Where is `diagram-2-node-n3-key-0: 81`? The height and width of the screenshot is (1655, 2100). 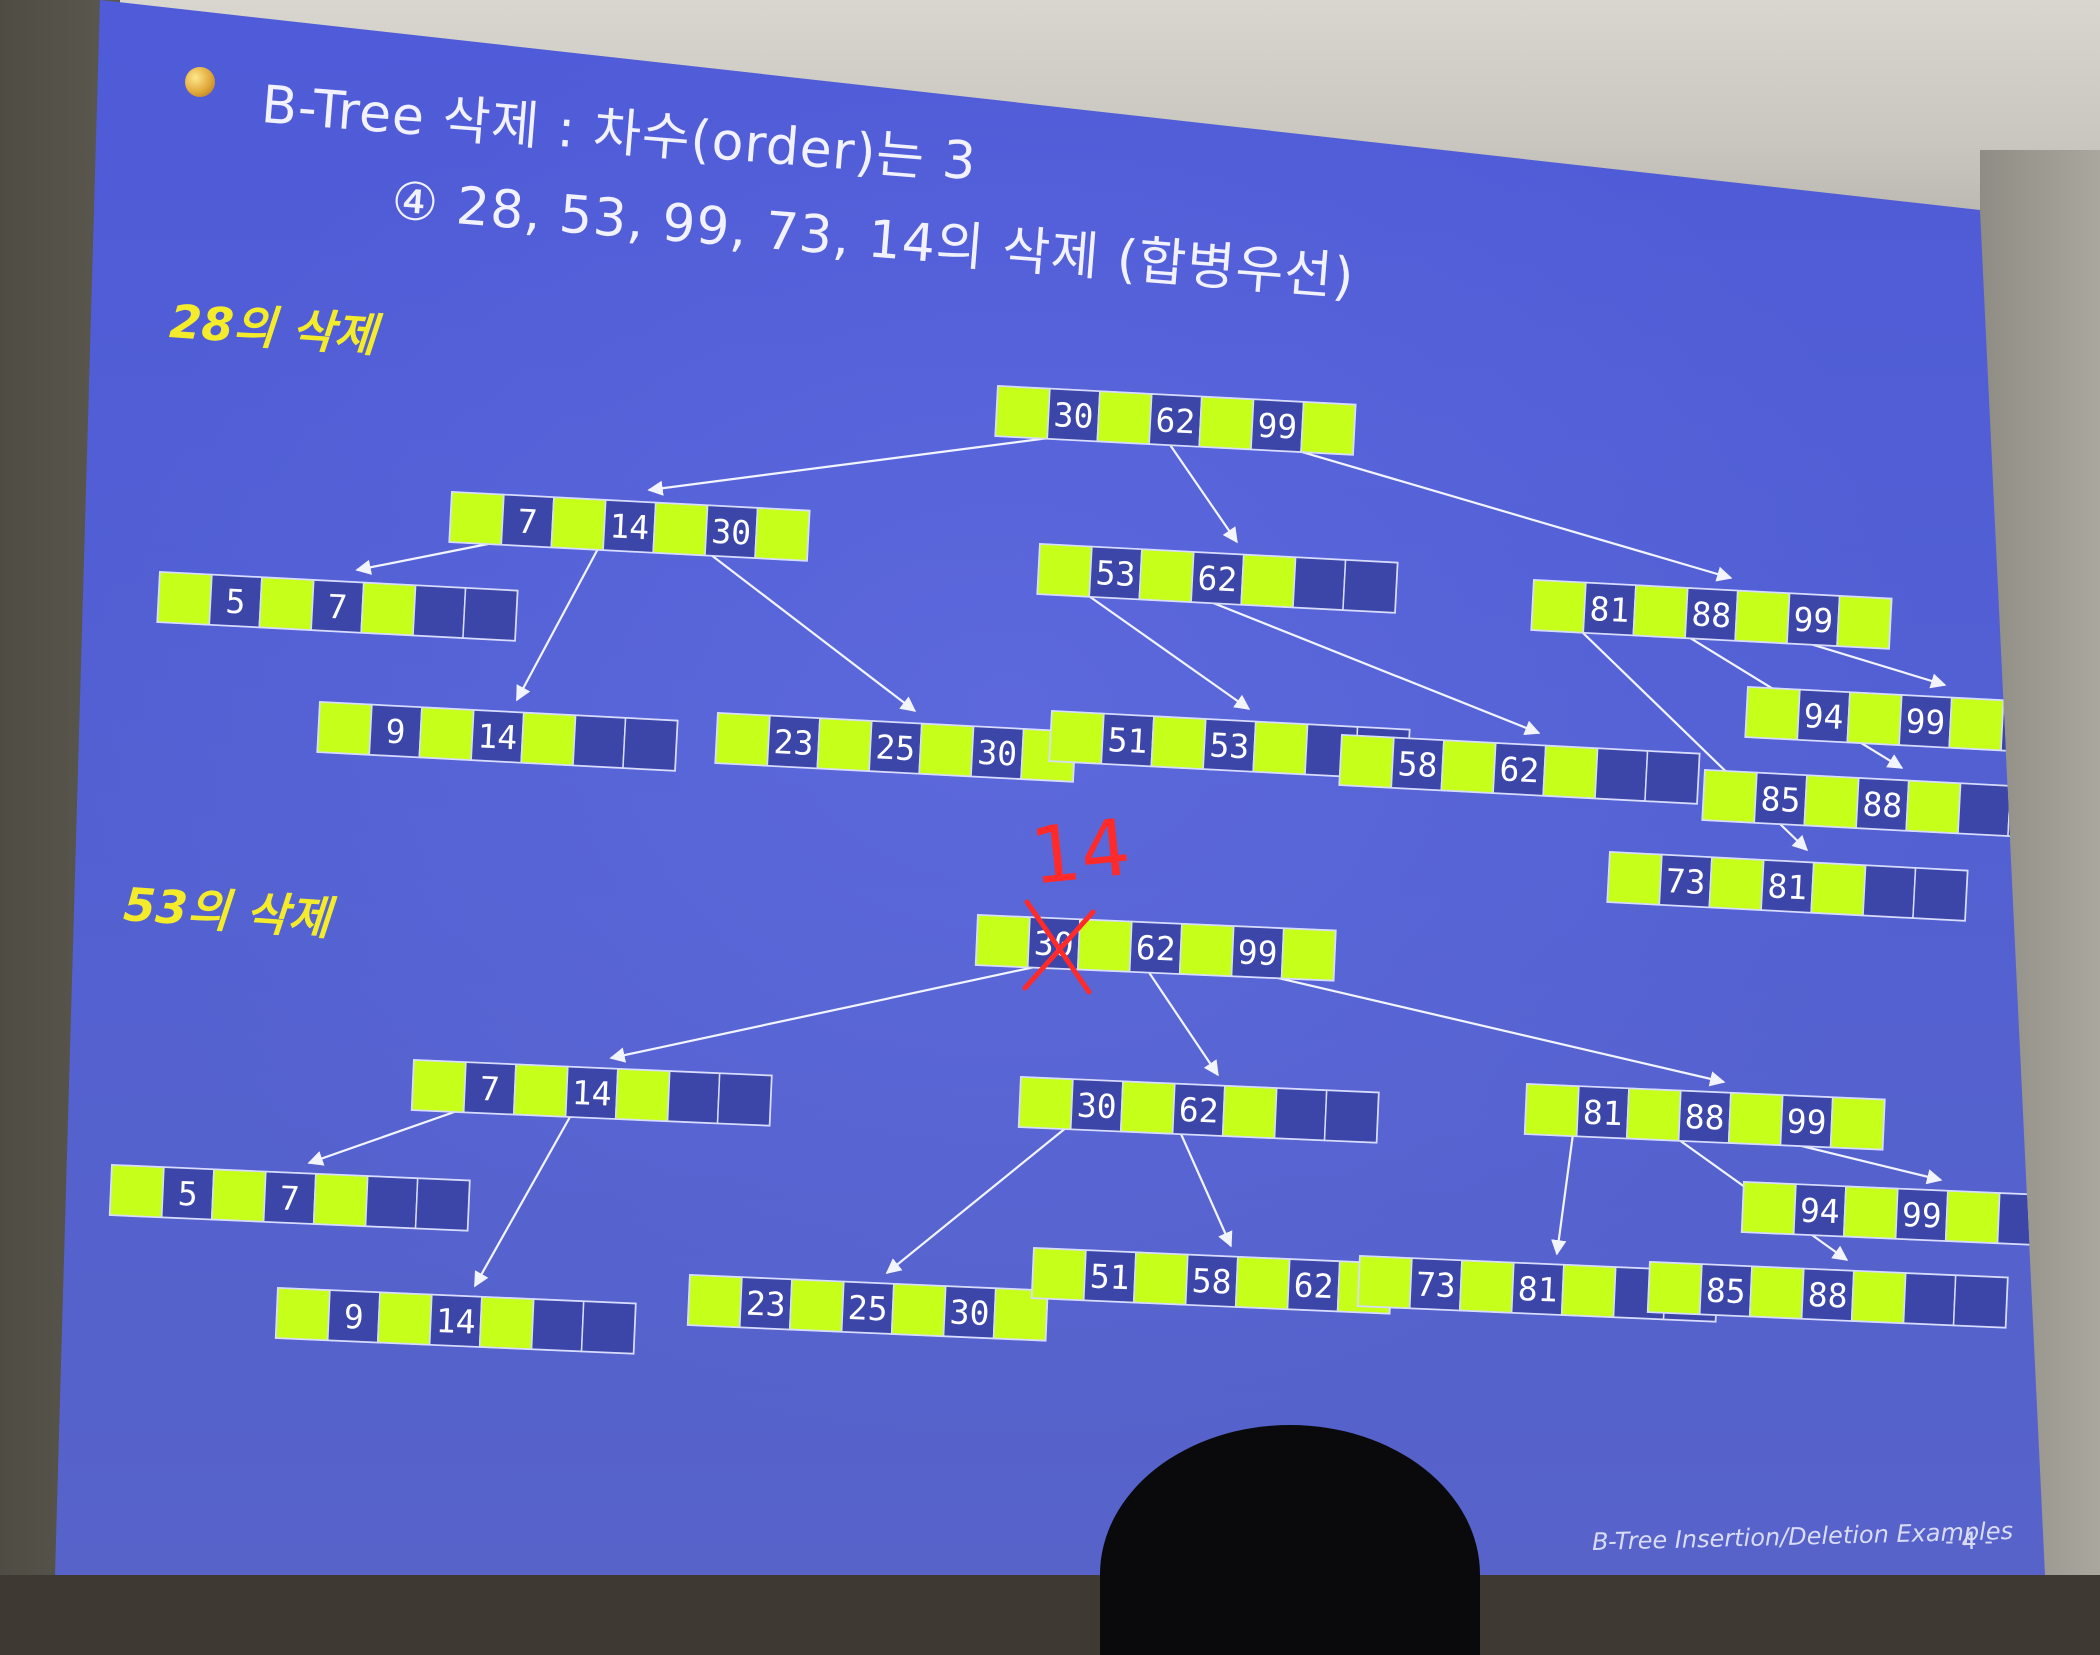
diagram-2-node-n3-key-0: 81 is located at coordinates (1602, 1112).